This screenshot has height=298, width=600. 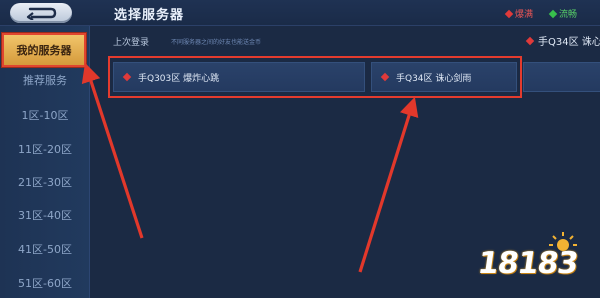 I want to click on sidebar-item-21-30: 21区-30区, so click(x=45, y=182).